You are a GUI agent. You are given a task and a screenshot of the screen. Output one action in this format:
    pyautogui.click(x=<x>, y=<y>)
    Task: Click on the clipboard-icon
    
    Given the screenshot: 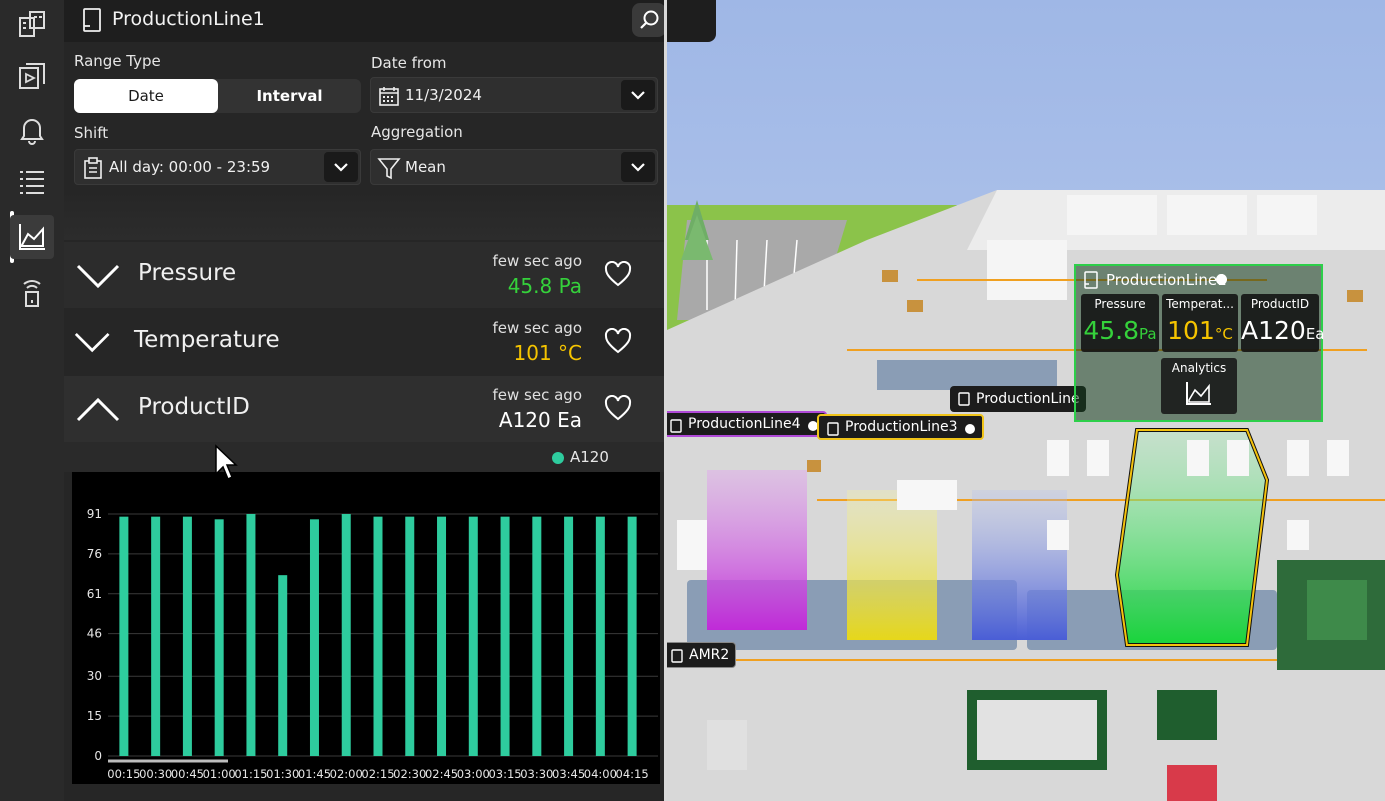 What is the action you would take?
    pyautogui.click(x=93, y=168)
    